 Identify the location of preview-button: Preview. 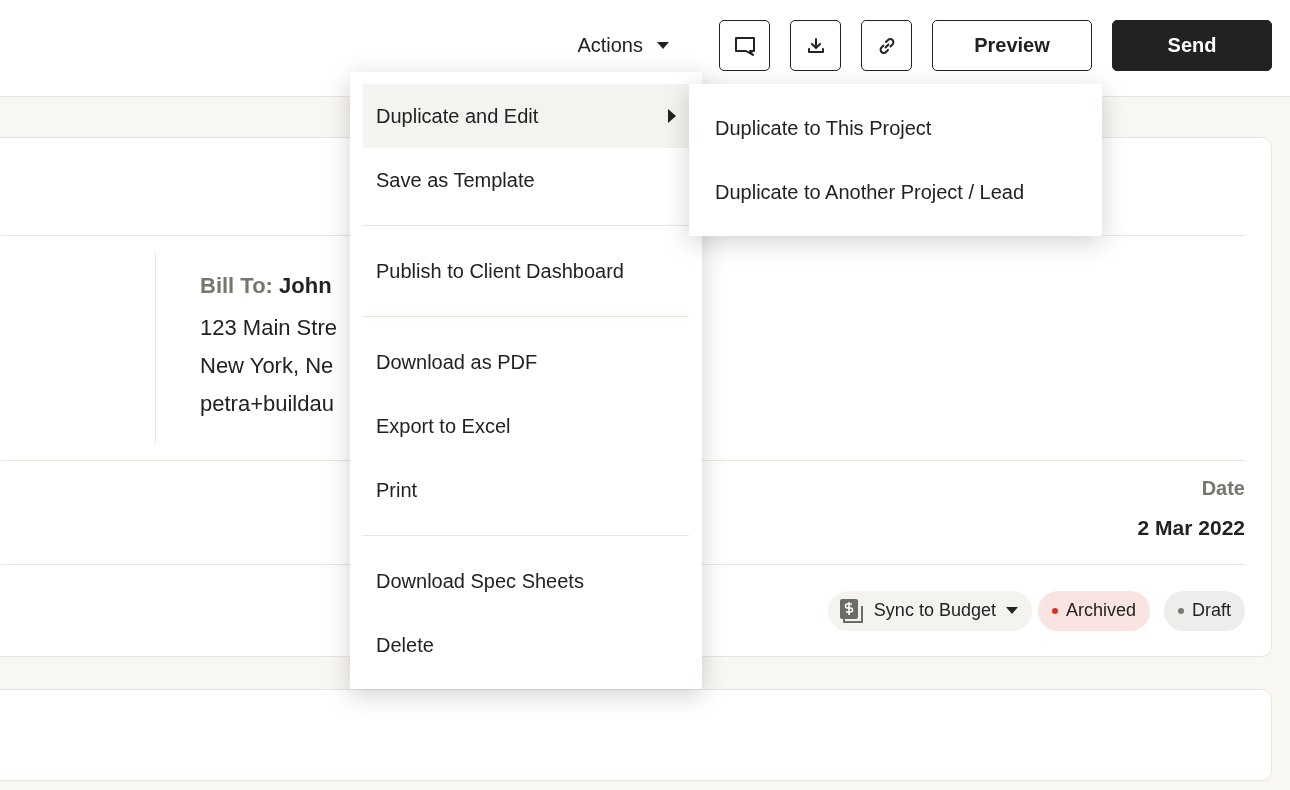
(1012, 45).